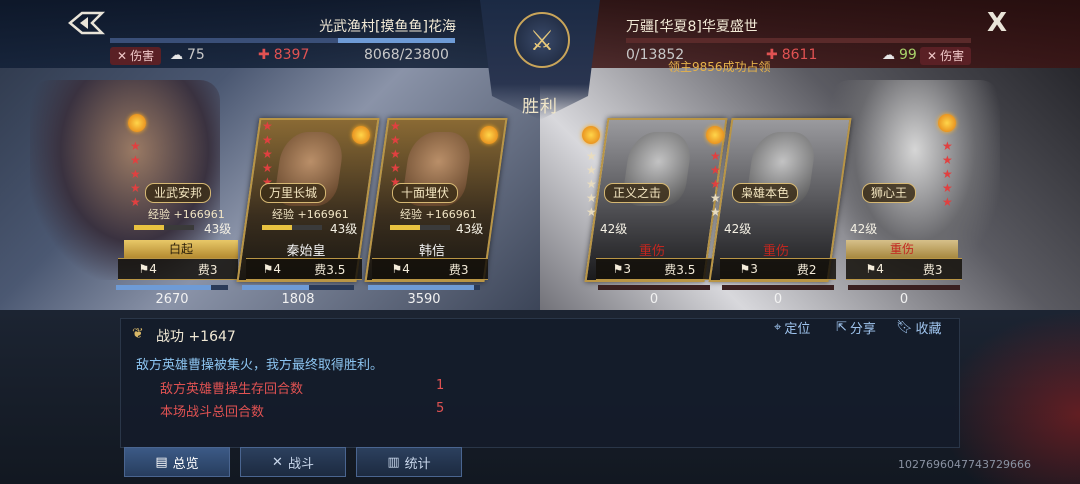 The height and width of the screenshot is (484, 1080). What do you see at coordinates (622, 269) in the screenshot?
I see `troop-type-icon: ⚑3` at bounding box center [622, 269].